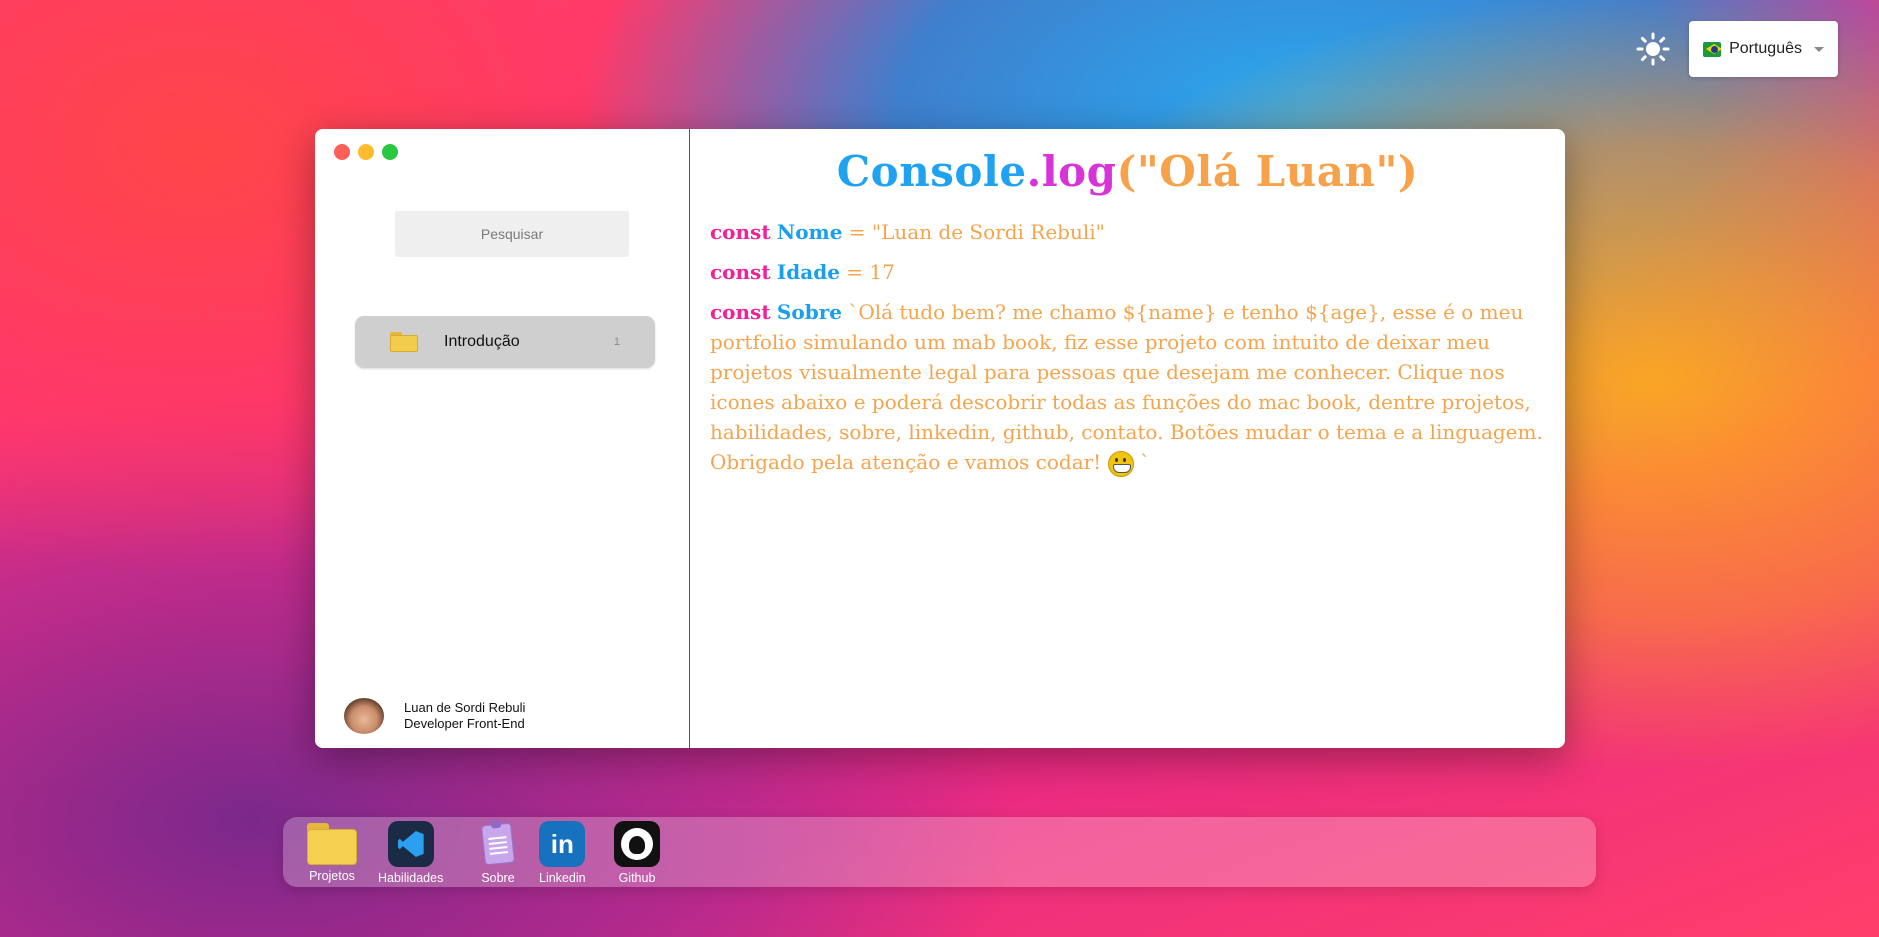  I want to click on language-select: Português, so click(1763, 49).